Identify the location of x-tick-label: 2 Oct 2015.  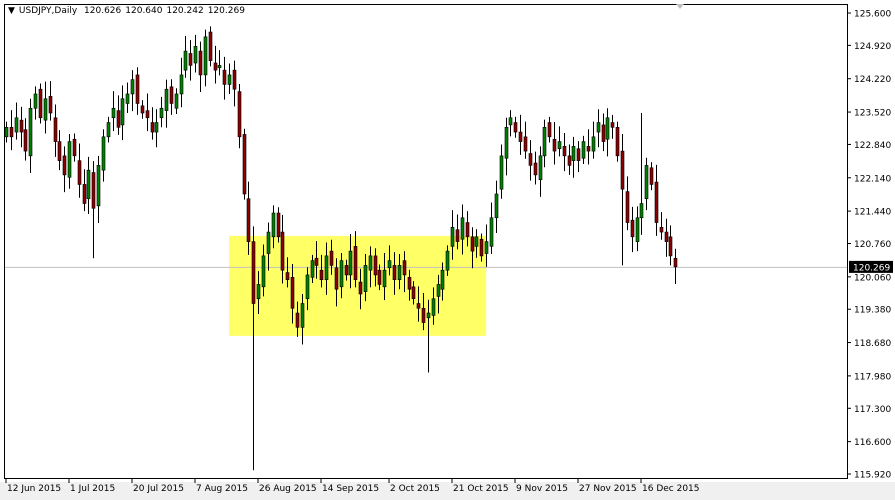
(415, 489).